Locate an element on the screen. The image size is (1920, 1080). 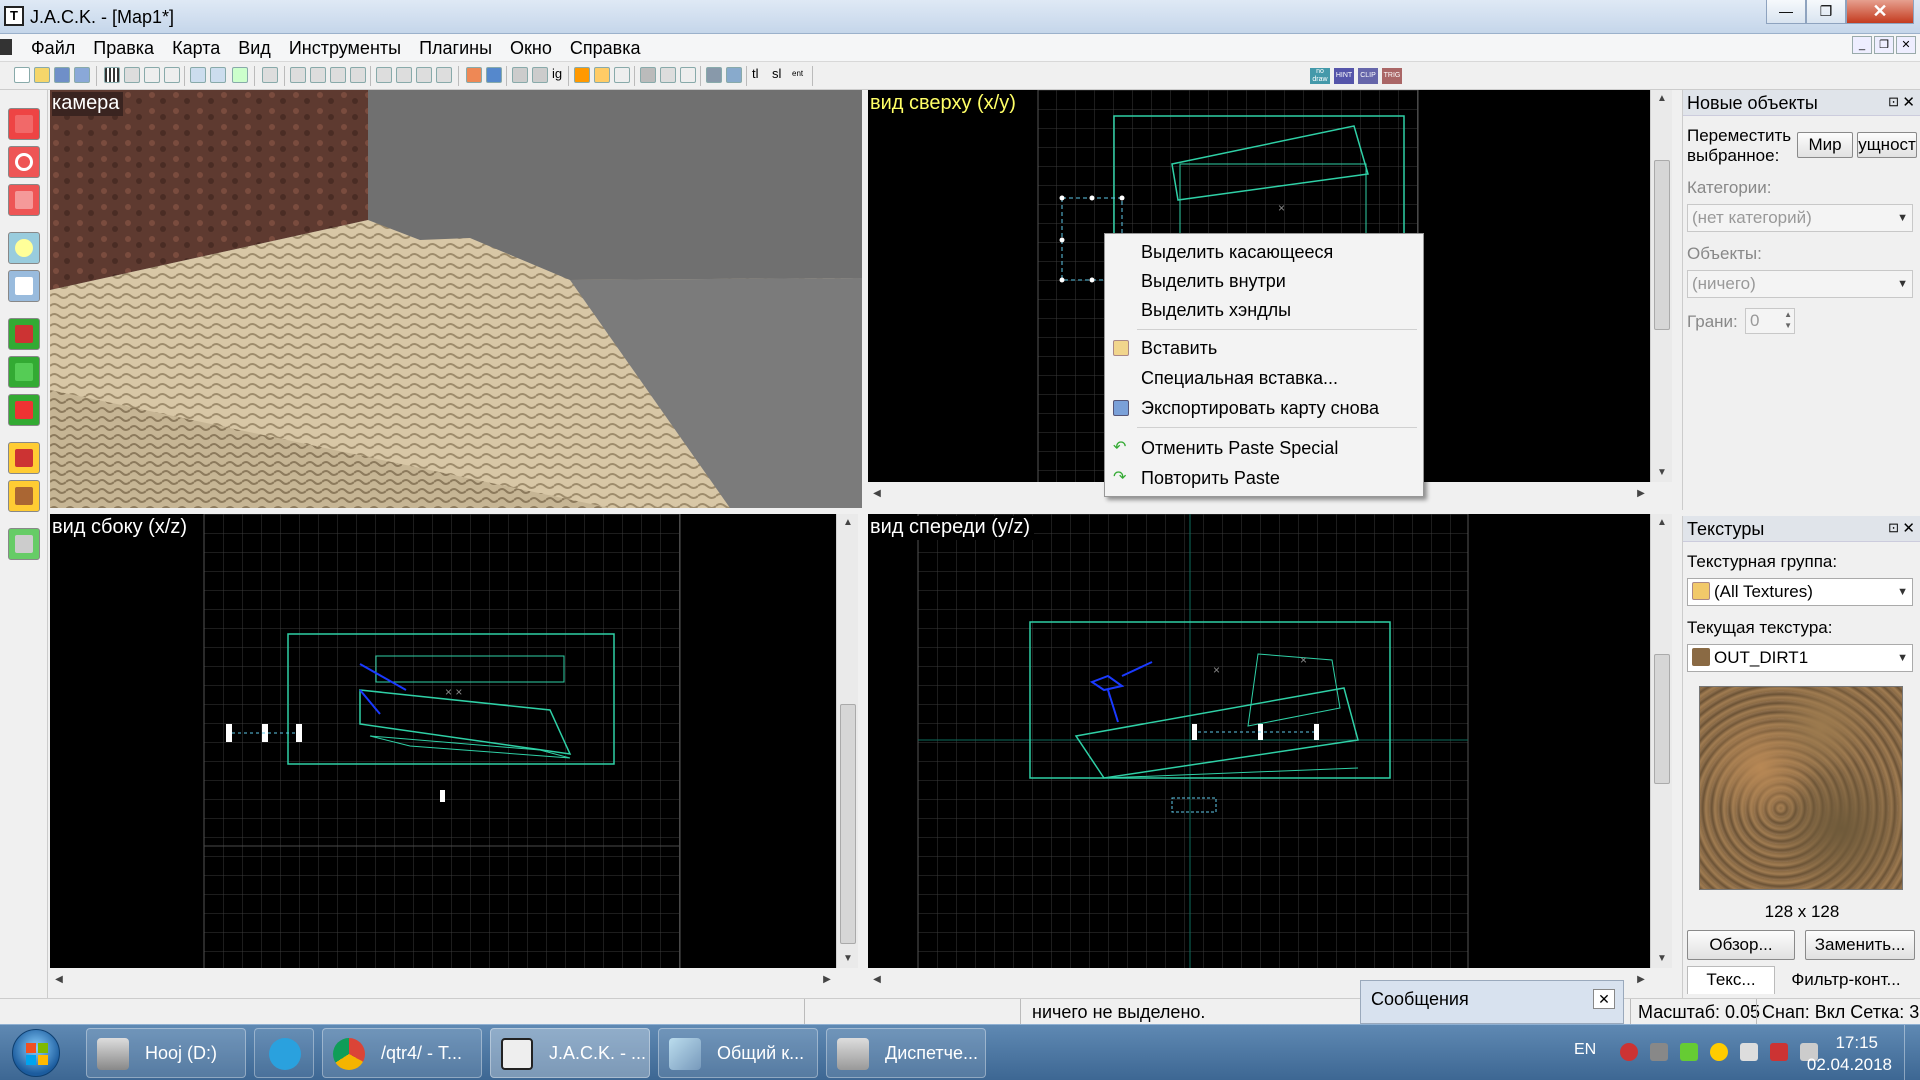
clock-date: 02.04.2018 is located at coordinates (1849, 1065).